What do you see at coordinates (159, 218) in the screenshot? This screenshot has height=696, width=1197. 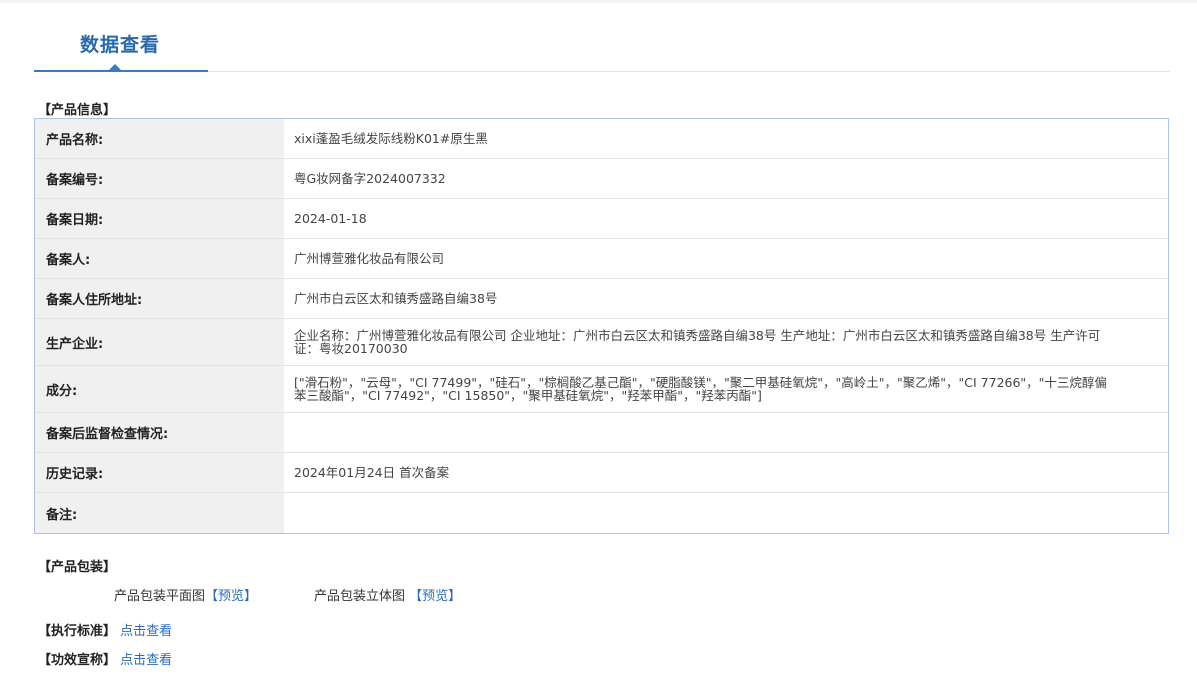 I see `row-label: 备案日期:` at bounding box center [159, 218].